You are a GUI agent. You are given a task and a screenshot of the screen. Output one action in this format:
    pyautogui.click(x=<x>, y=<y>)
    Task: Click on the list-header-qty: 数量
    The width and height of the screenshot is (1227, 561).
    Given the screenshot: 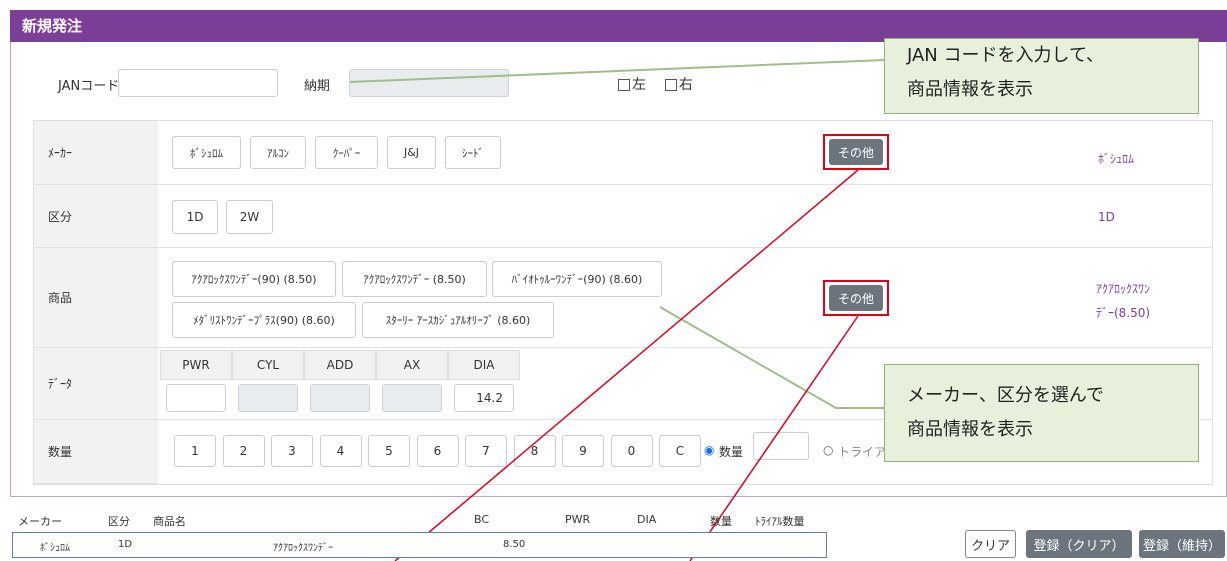 What is the action you would take?
    pyautogui.click(x=721, y=521)
    